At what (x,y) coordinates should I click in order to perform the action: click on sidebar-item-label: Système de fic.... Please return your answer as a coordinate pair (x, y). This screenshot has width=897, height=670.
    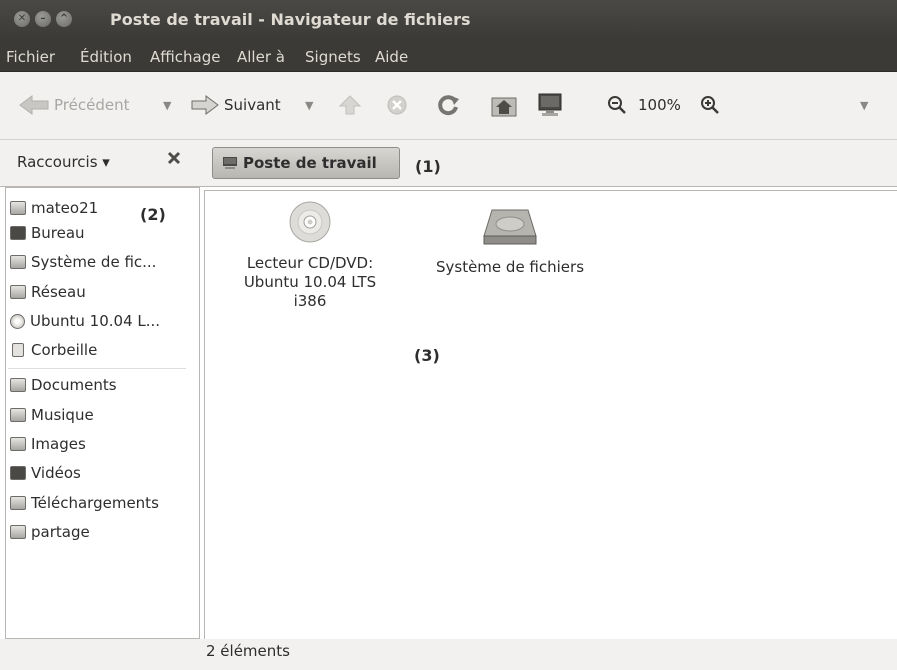
    Looking at the image, I should click on (94, 262).